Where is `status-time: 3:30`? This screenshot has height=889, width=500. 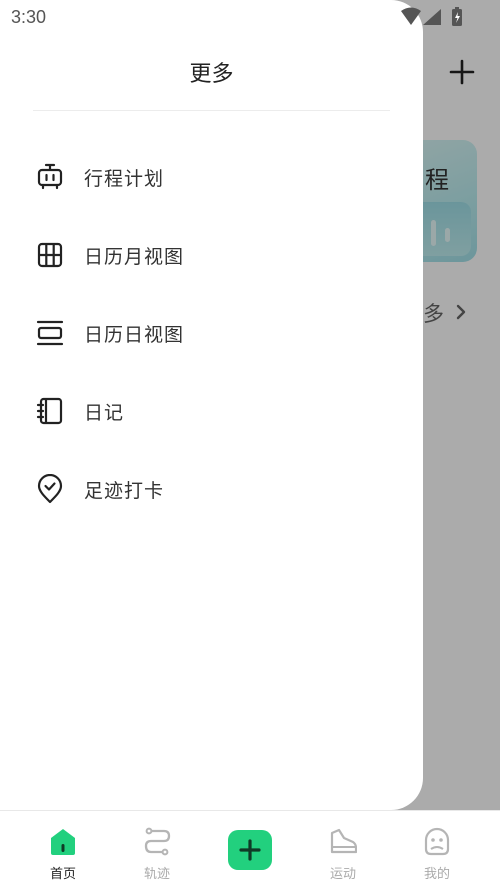 status-time: 3:30 is located at coordinates (29, 17).